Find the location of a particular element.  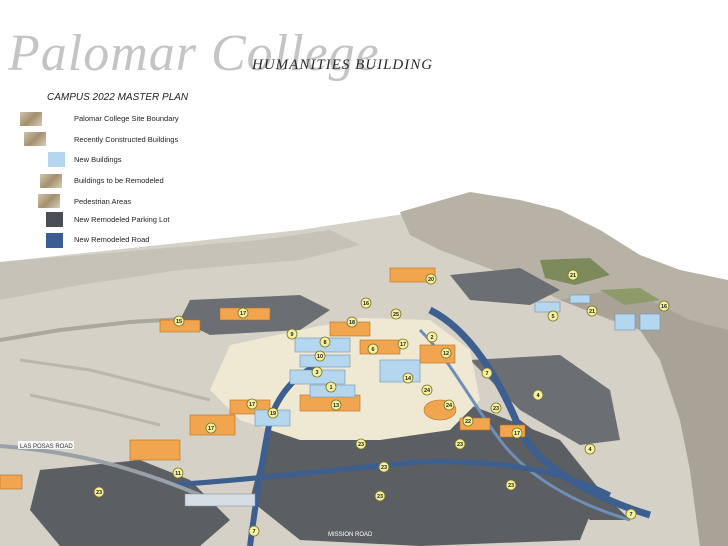

road-label-mission: MISSION ROAD is located at coordinates (350, 535).